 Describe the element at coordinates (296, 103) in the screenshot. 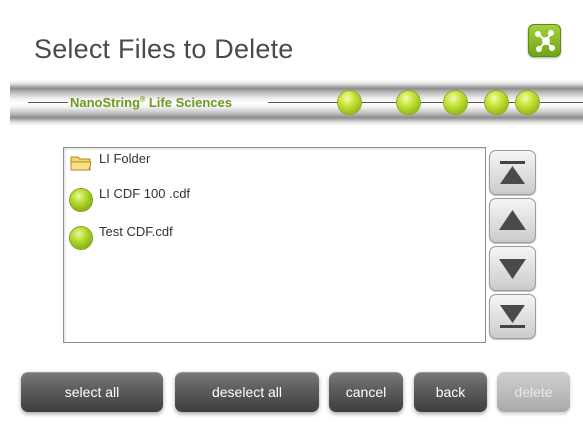

I see `brand-banner: NanoString® Life Sciences` at that location.